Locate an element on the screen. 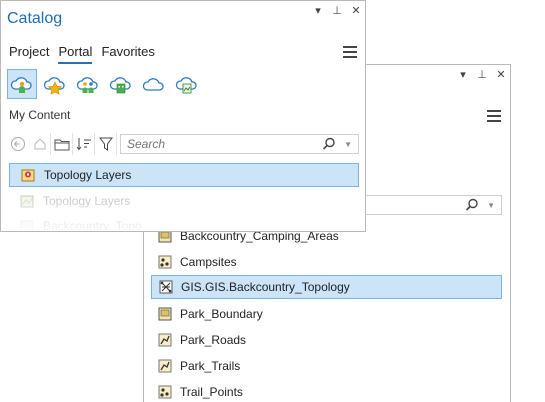  home-icon is located at coordinates (39, 144).